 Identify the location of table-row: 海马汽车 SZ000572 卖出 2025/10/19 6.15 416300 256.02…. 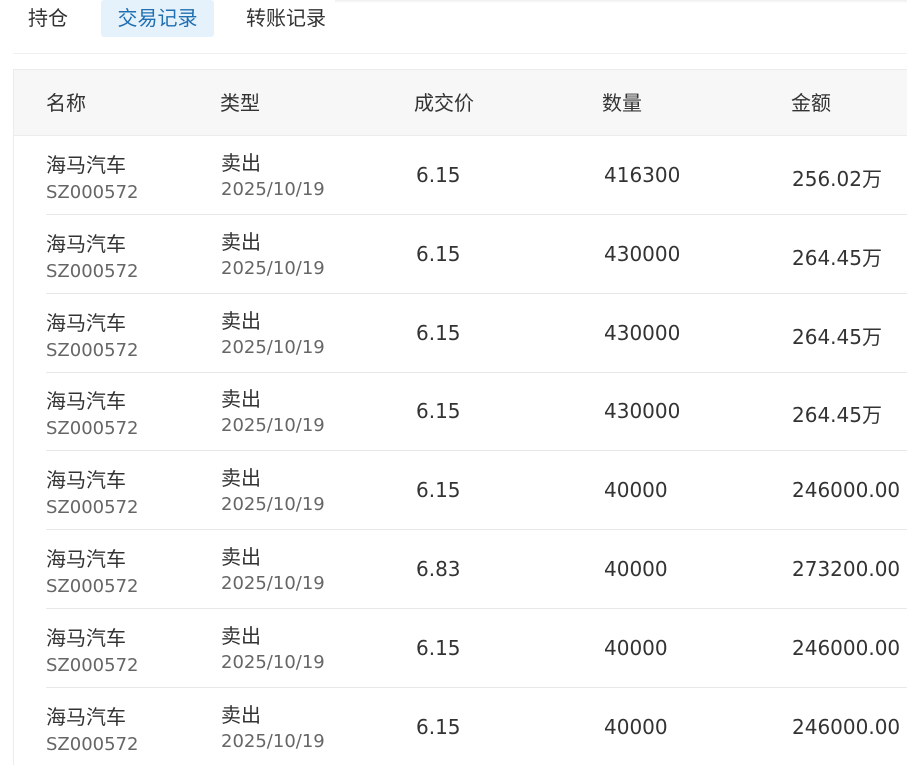
(460, 175).